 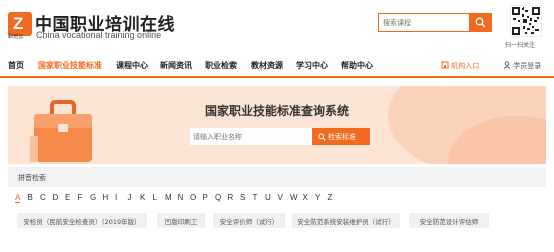 I want to click on alphabet-letter-f: F, so click(x=80, y=197).